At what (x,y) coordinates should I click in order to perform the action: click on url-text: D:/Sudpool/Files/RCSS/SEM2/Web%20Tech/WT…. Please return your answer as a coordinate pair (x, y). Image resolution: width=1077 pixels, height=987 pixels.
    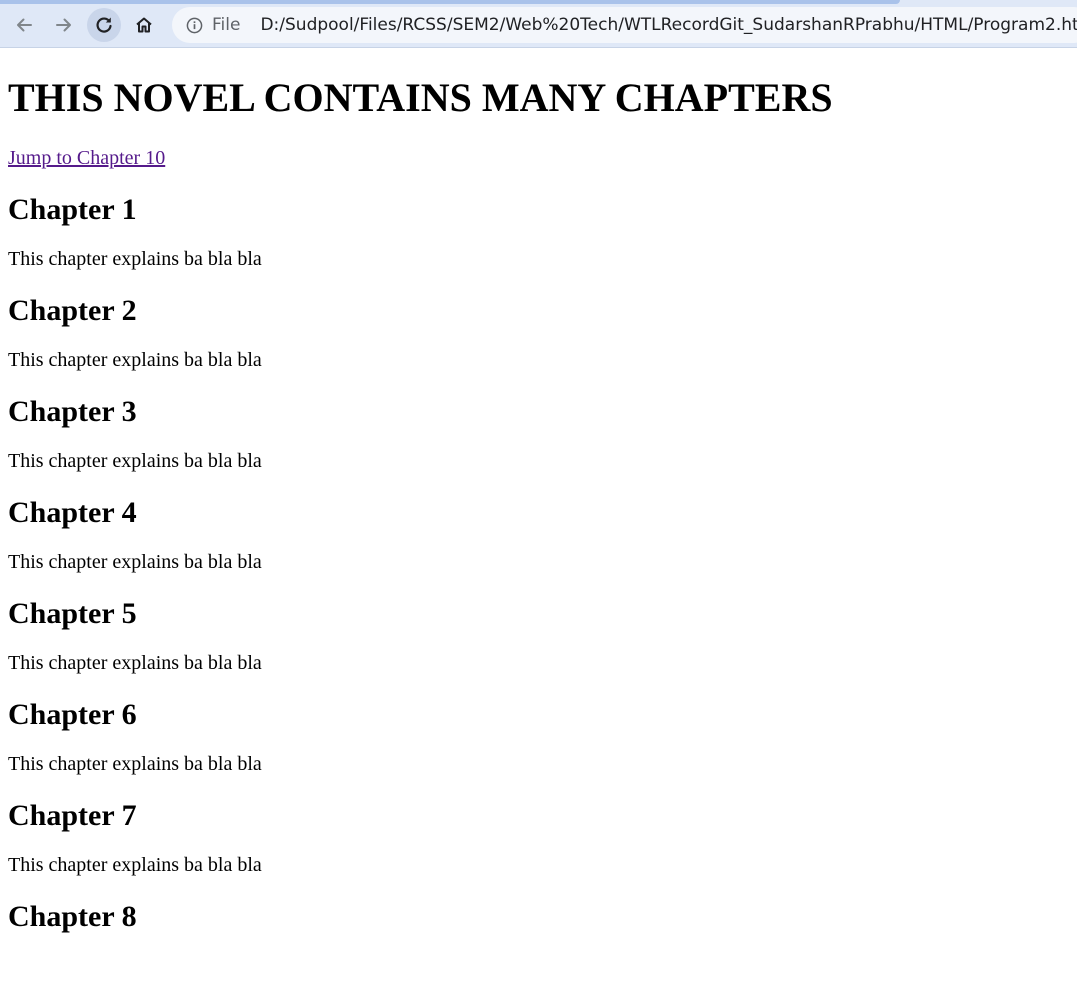
    Looking at the image, I should click on (668, 25).